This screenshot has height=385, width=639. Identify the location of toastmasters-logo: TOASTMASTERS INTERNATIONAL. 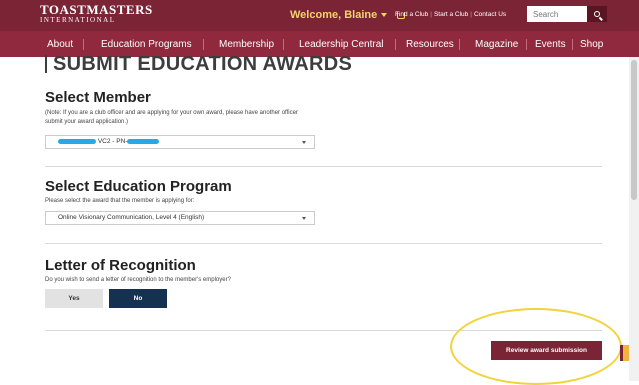
(96, 14).